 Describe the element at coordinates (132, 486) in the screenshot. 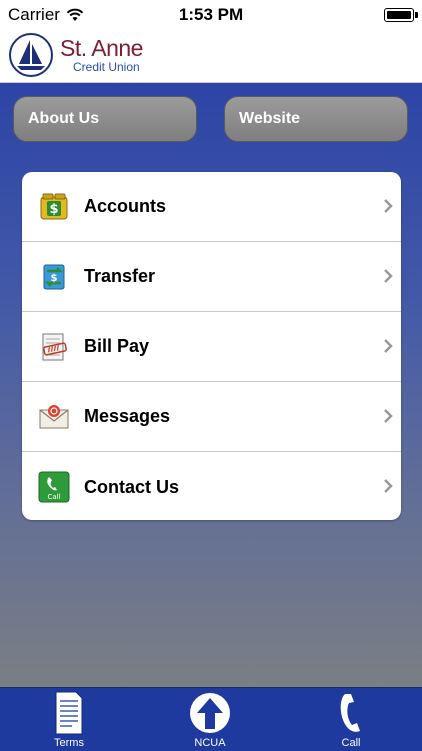

I see `menu-item-label: Contact Us` at that location.